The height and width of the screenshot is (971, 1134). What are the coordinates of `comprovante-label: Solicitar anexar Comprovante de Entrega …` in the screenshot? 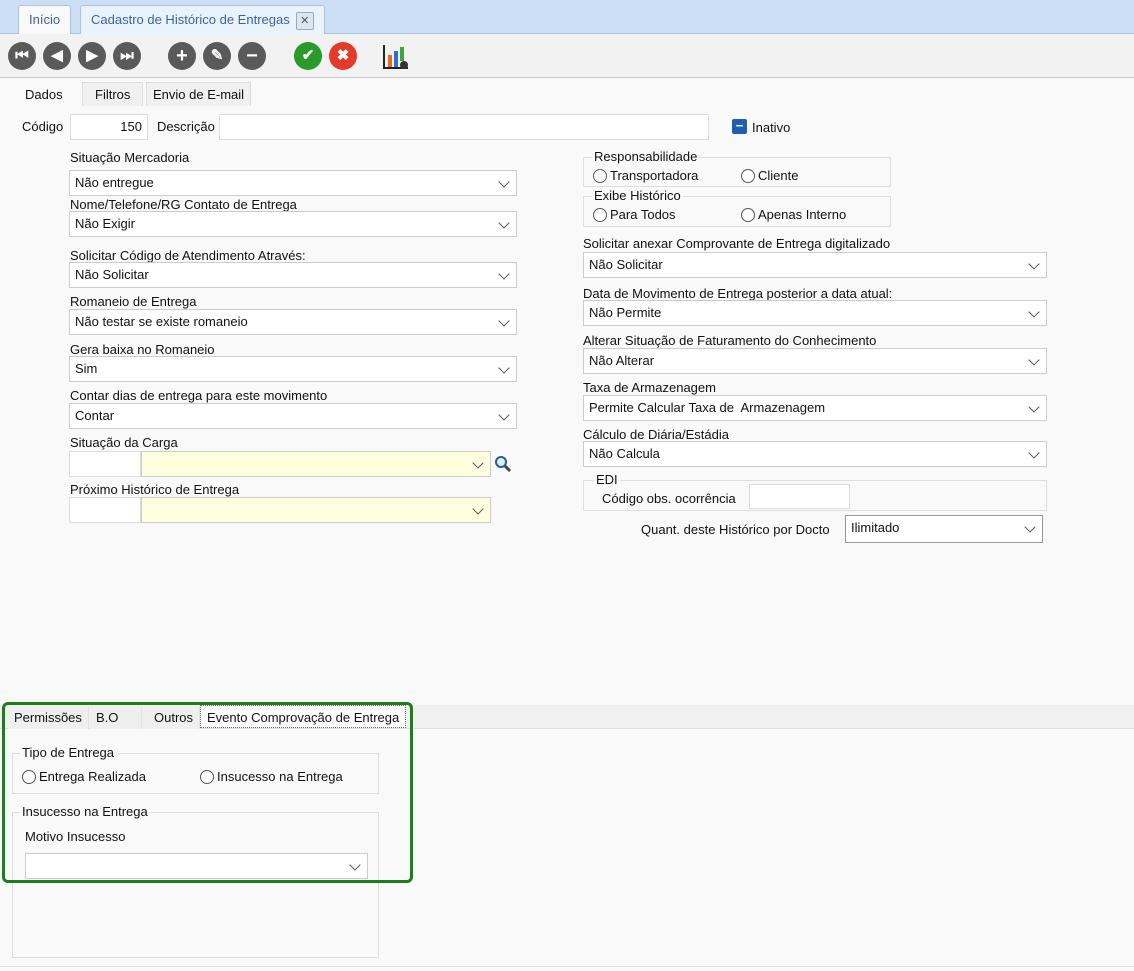 It's located at (737, 243).